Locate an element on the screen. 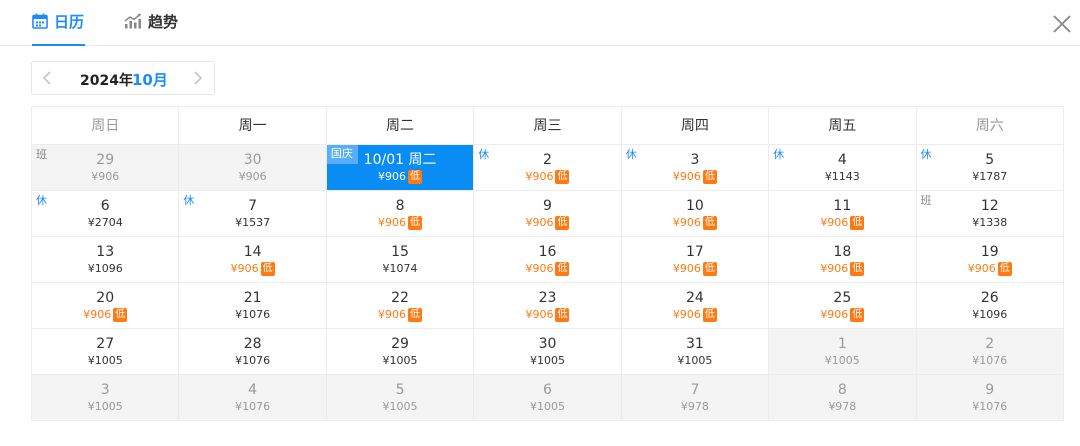  selected-date-cell: 国庆 10/01 周二 ¥906 低 is located at coordinates (400, 168).